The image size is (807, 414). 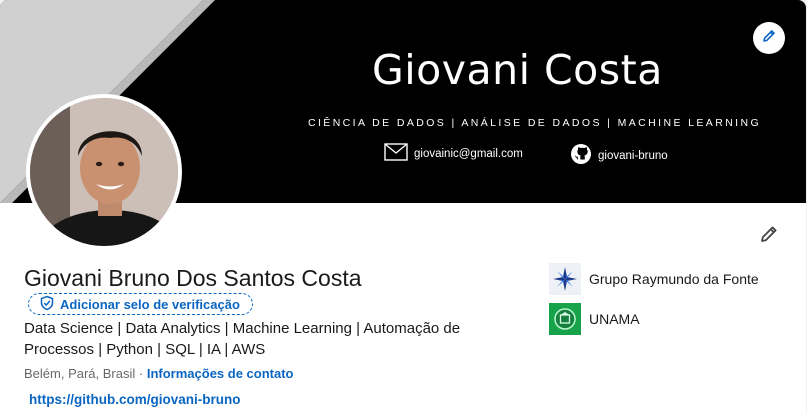 I want to click on company-logo-icon, so click(x=565, y=279).